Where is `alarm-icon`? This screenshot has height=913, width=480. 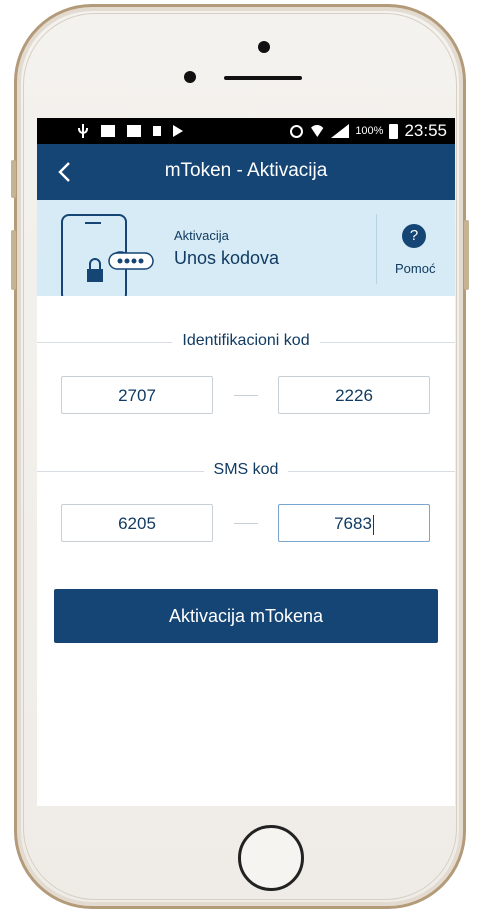
alarm-icon is located at coordinates (297, 131).